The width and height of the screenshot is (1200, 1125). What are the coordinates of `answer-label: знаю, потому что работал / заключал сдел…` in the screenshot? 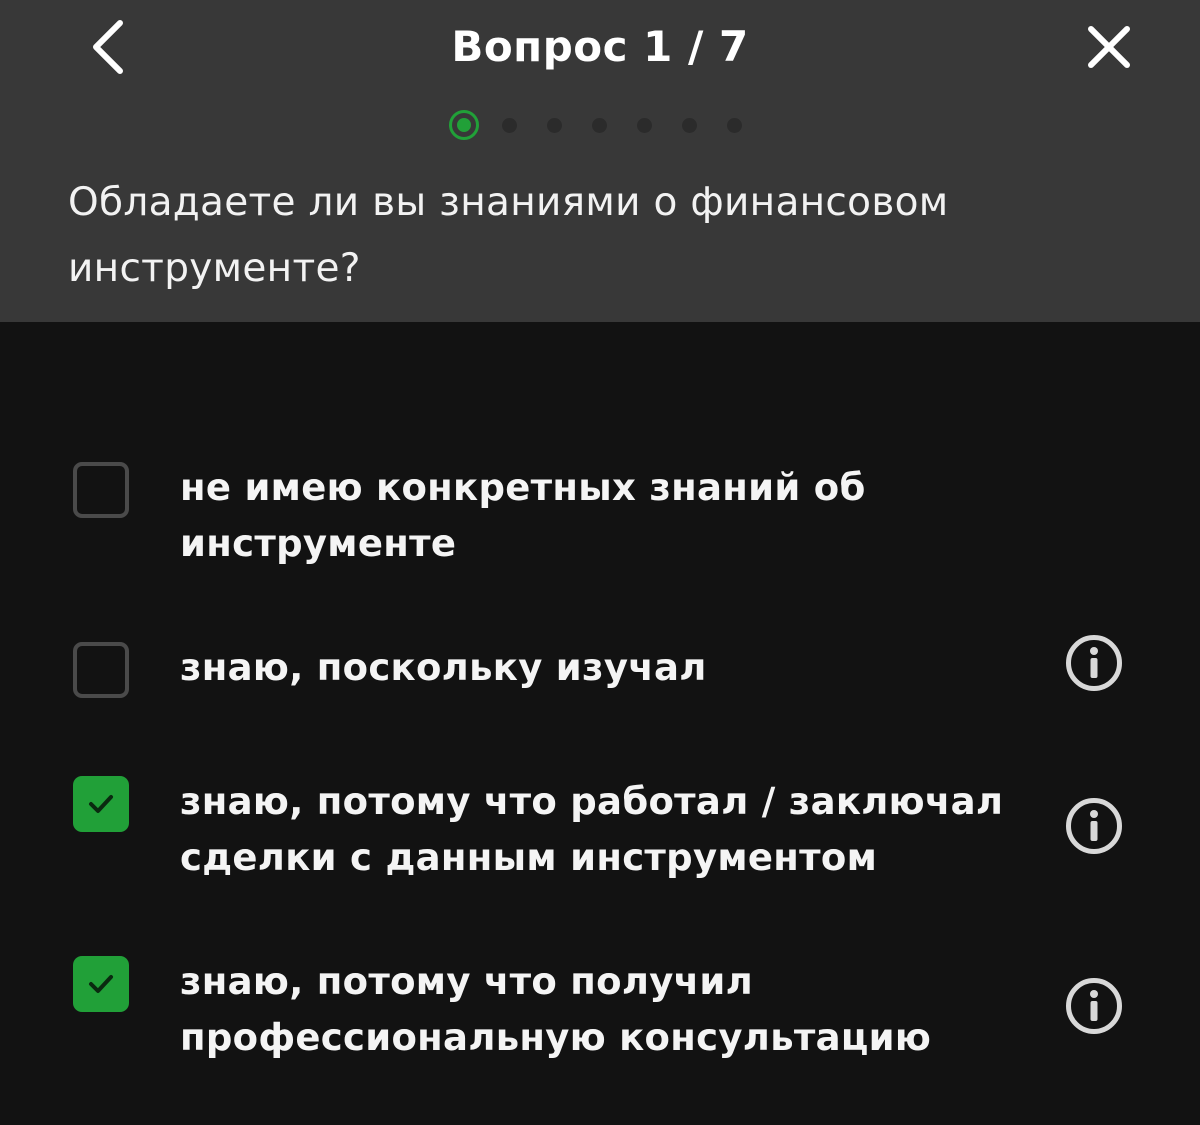 It's located at (592, 829).